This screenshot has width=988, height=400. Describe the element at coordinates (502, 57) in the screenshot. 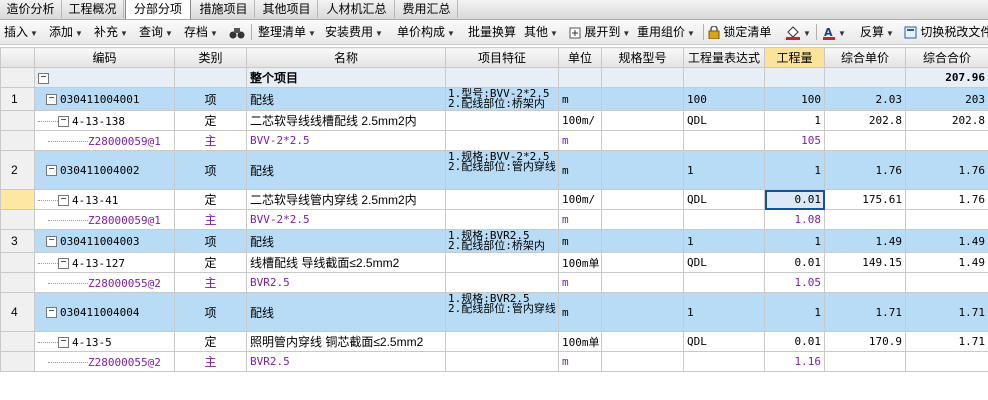

I see `col-feature: 项目特征` at that location.